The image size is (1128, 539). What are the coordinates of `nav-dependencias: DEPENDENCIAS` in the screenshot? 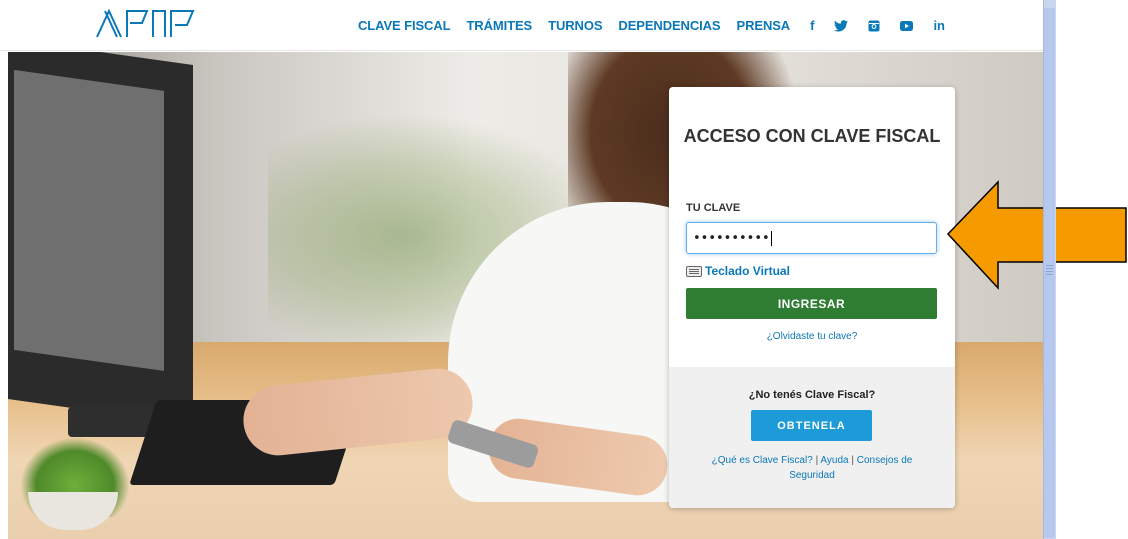 It's located at (669, 25).